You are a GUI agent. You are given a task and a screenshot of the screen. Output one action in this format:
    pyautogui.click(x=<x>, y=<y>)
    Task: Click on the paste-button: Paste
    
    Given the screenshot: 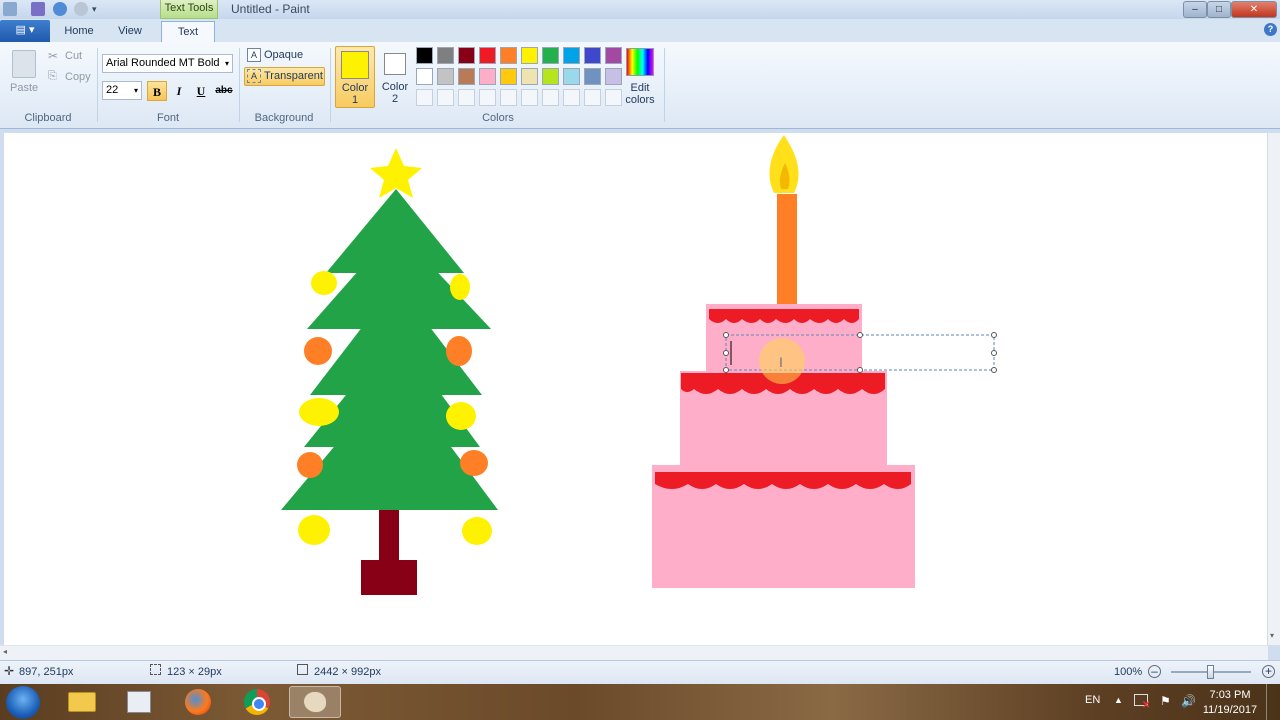 What is the action you would take?
    pyautogui.click(x=24, y=88)
    